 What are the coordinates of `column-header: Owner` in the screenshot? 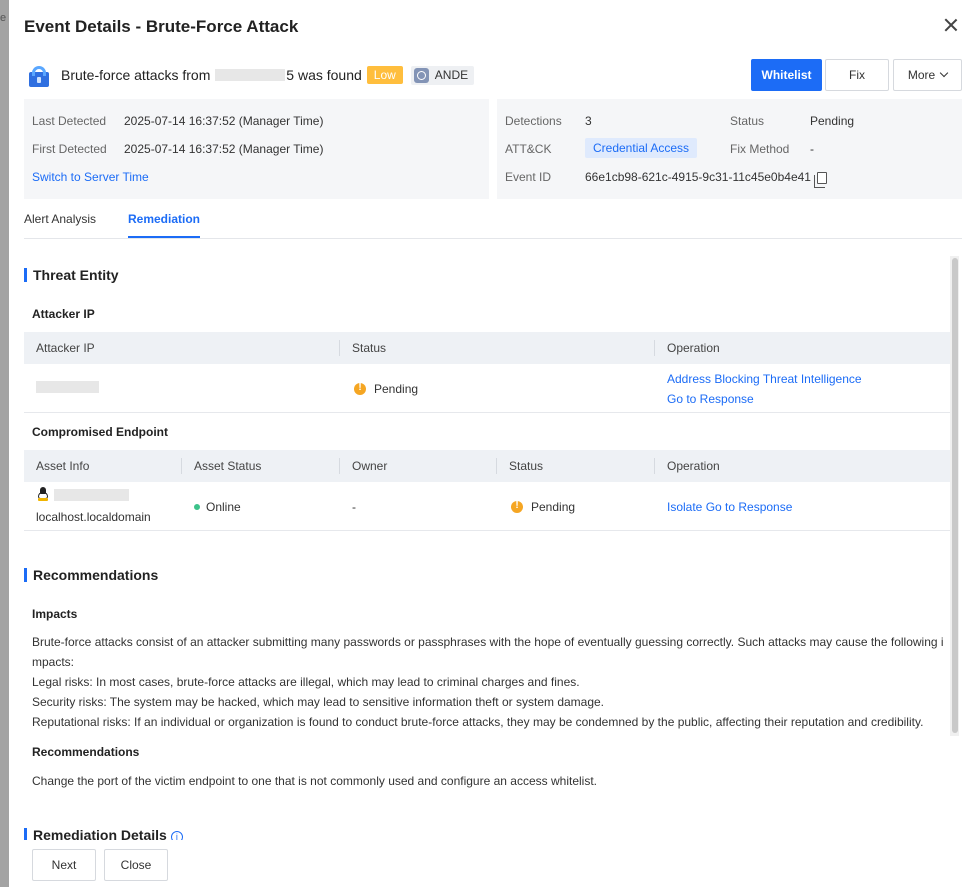 It's located at (370, 466).